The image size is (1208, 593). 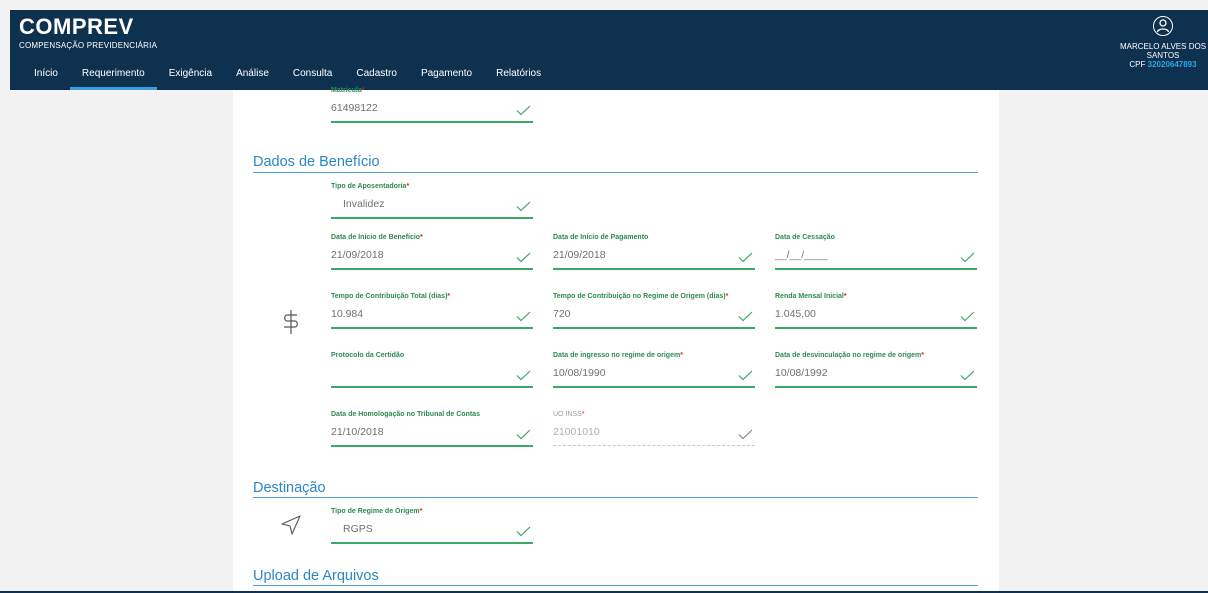 What do you see at coordinates (252, 77) in the screenshot?
I see `nav-item-analise: Análise` at bounding box center [252, 77].